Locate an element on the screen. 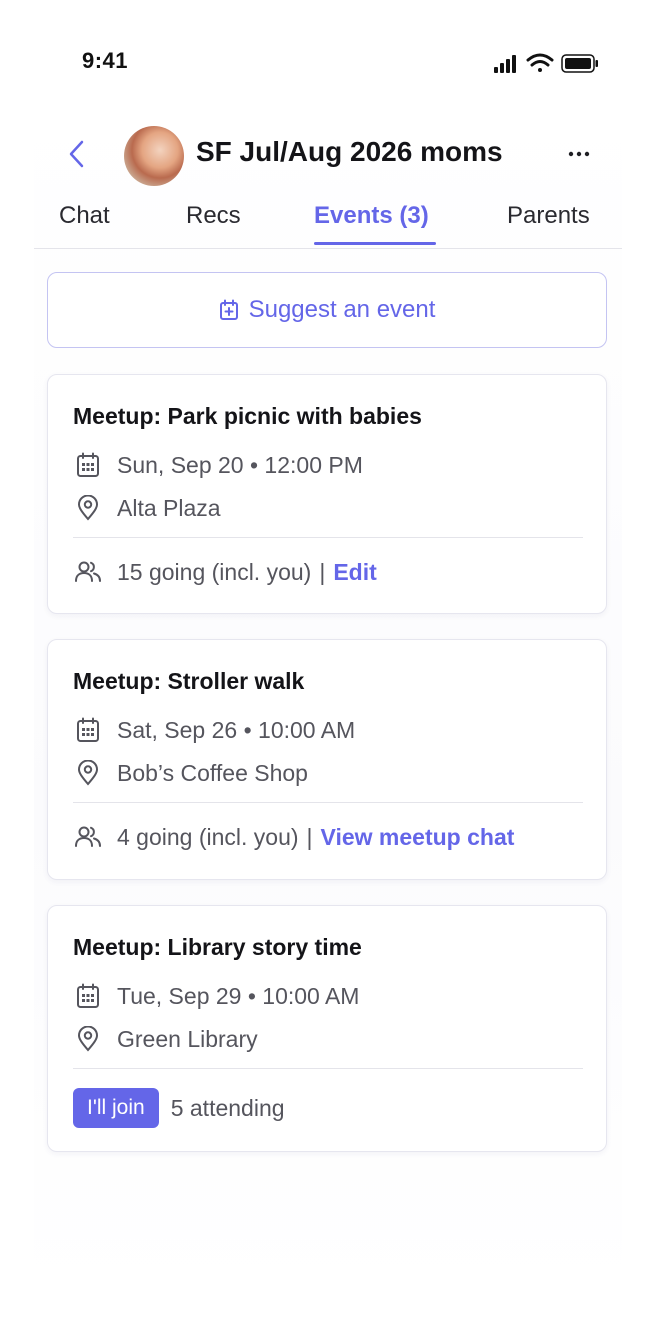 Image resolution: width=656 pixels, height=1326 pixels. event-title: Meetup: Library story time is located at coordinates (217, 947).